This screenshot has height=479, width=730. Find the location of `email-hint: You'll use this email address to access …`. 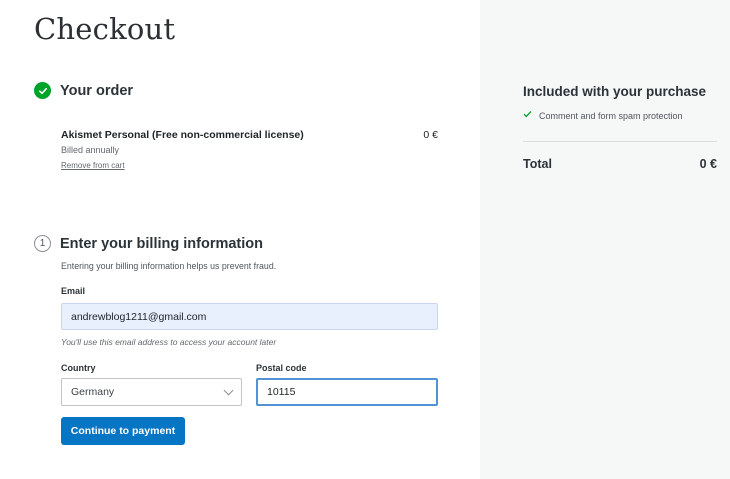

email-hint: You'll use this email address to access … is located at coordinates (169, 342).